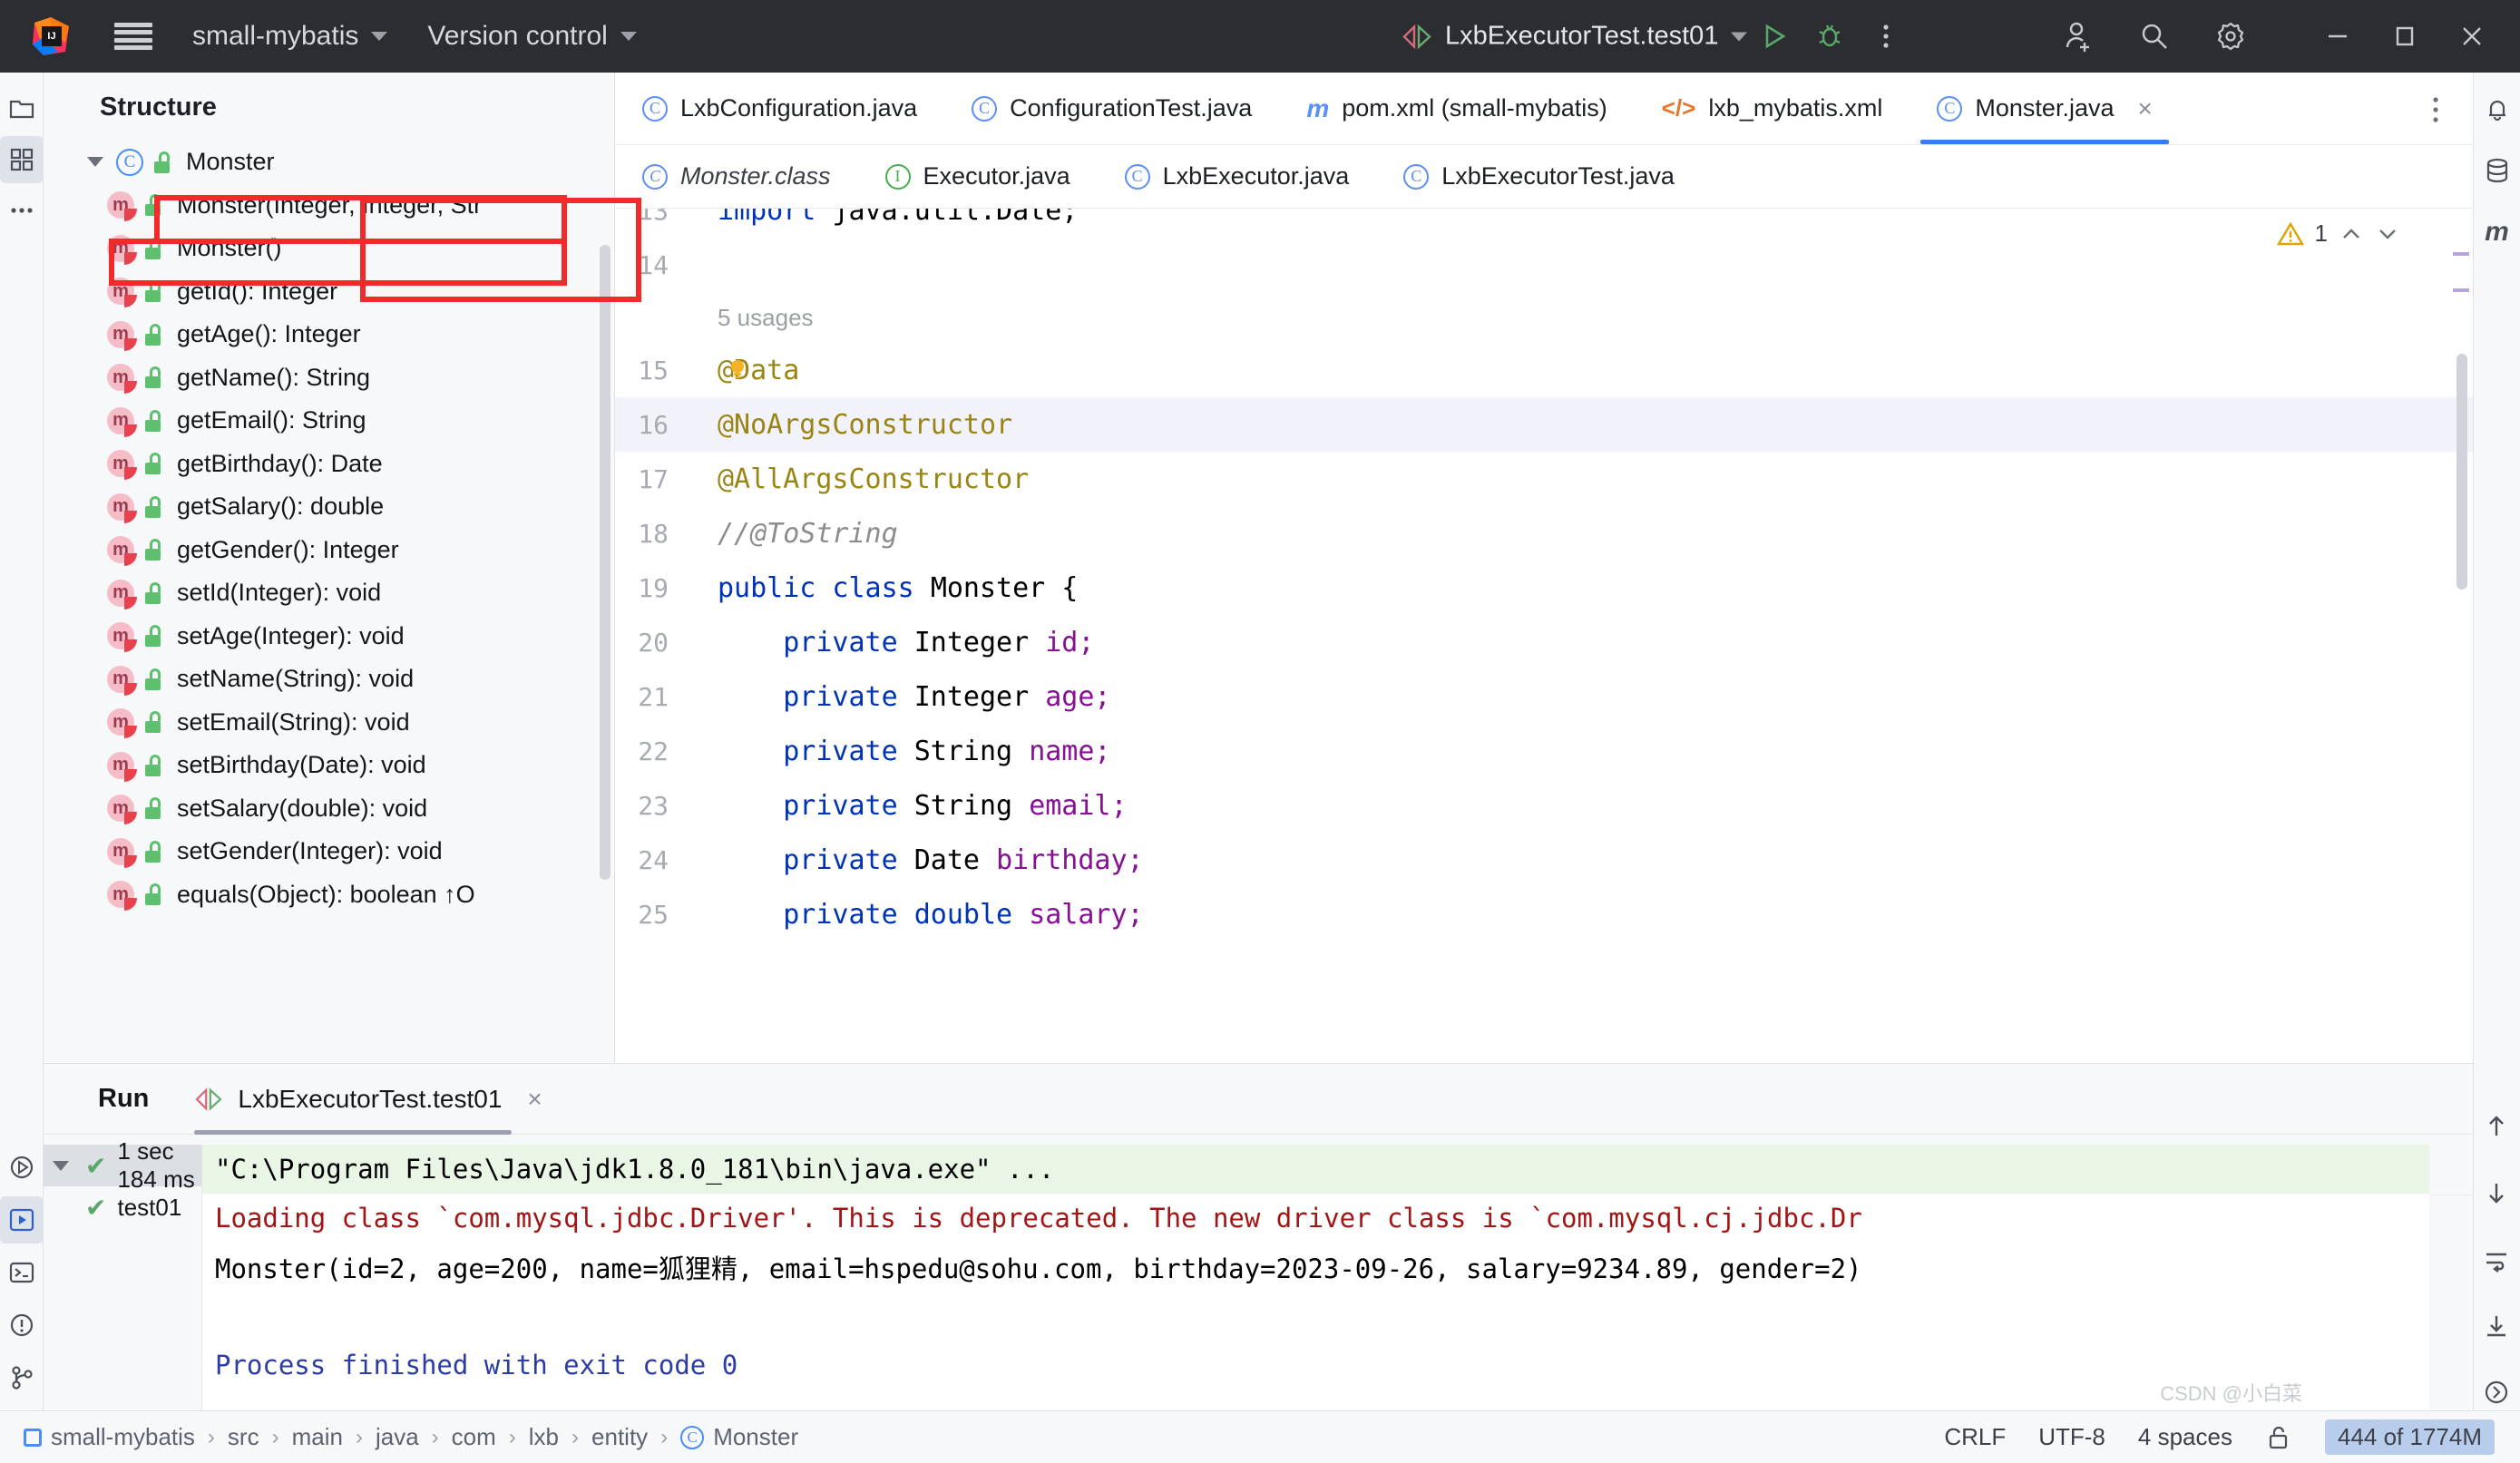  I want to click on code-line: 19 public class Monster {, so click(1544, 588).